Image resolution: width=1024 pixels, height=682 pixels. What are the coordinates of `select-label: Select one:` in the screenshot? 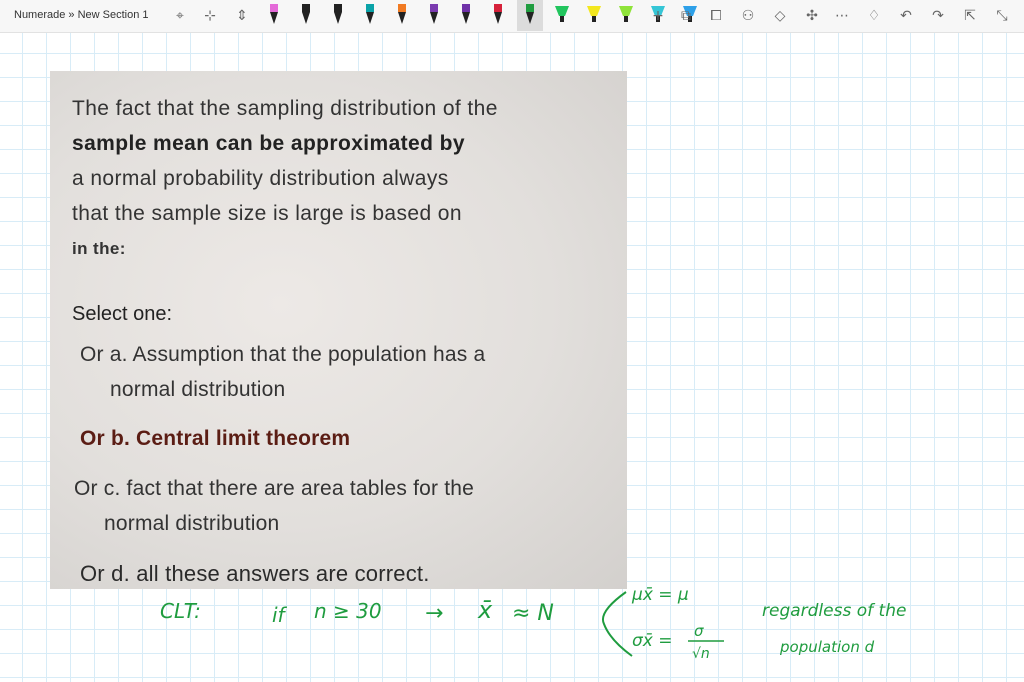 It's located at (122, 314).